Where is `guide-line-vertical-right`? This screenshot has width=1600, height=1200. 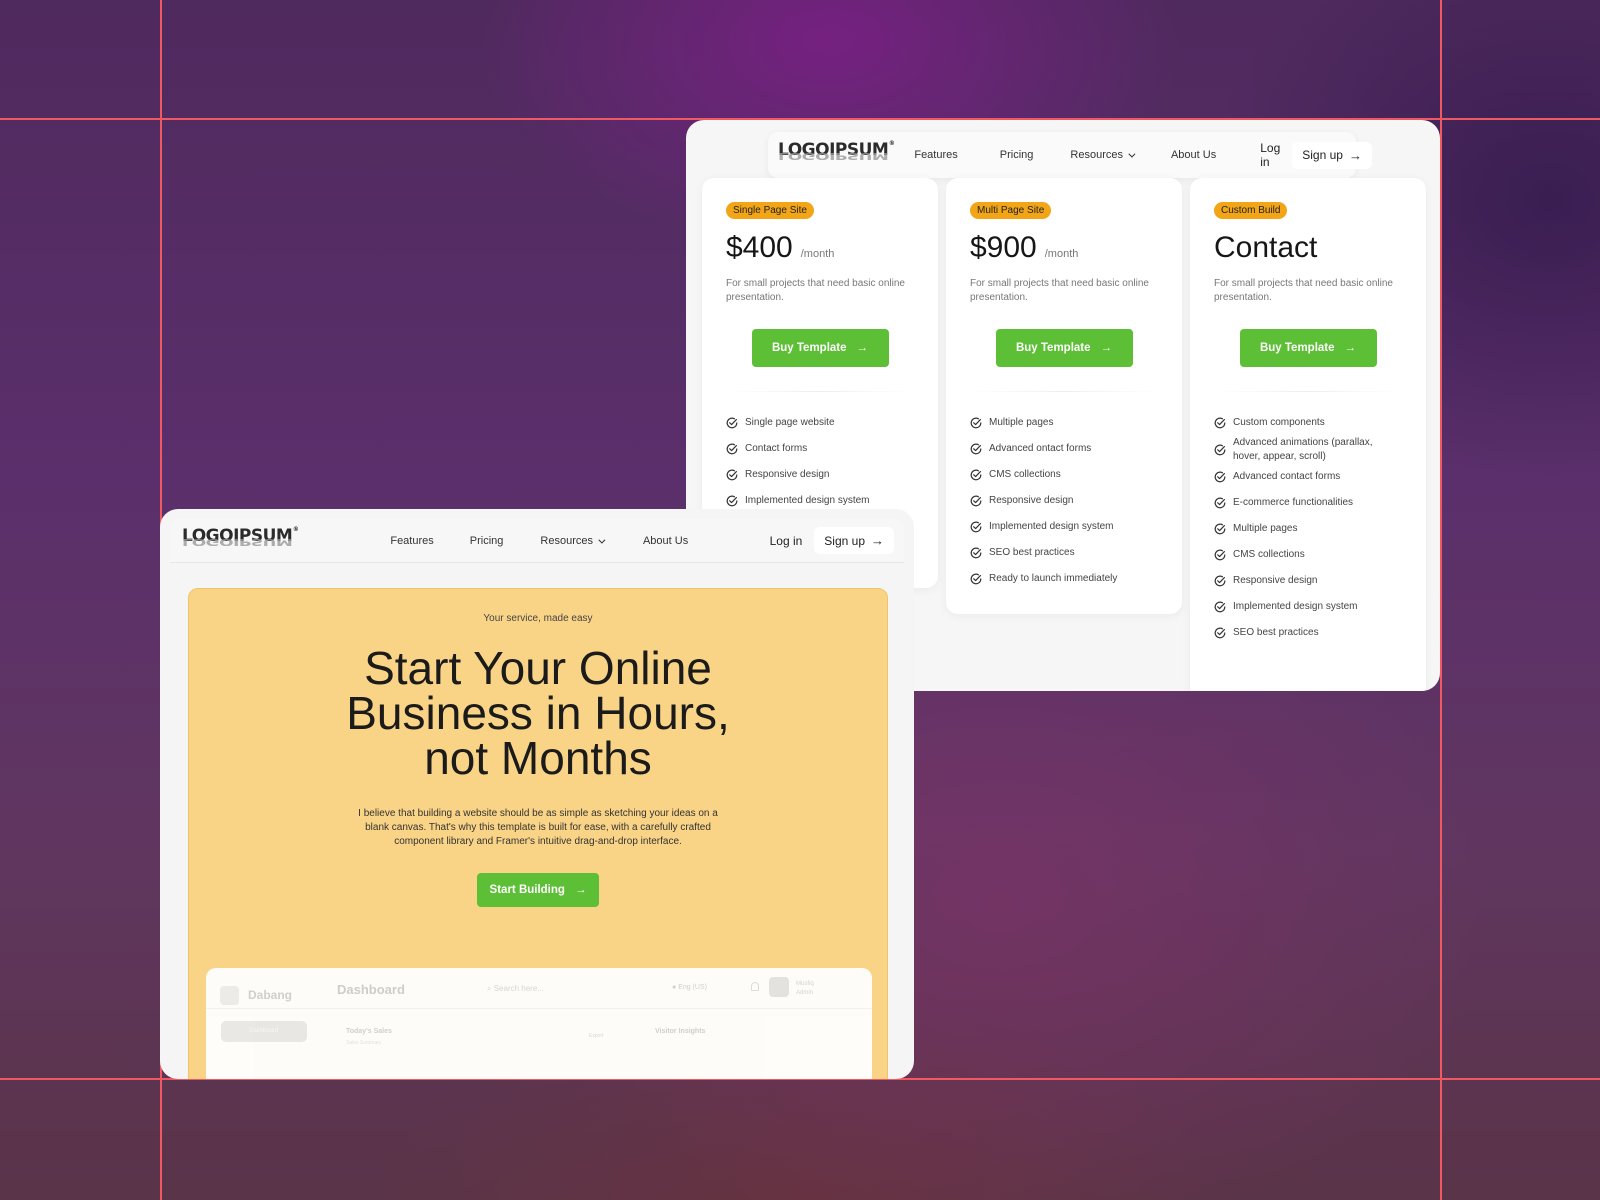 guide-line-vertical-right is located at coordinates (1441, 600).